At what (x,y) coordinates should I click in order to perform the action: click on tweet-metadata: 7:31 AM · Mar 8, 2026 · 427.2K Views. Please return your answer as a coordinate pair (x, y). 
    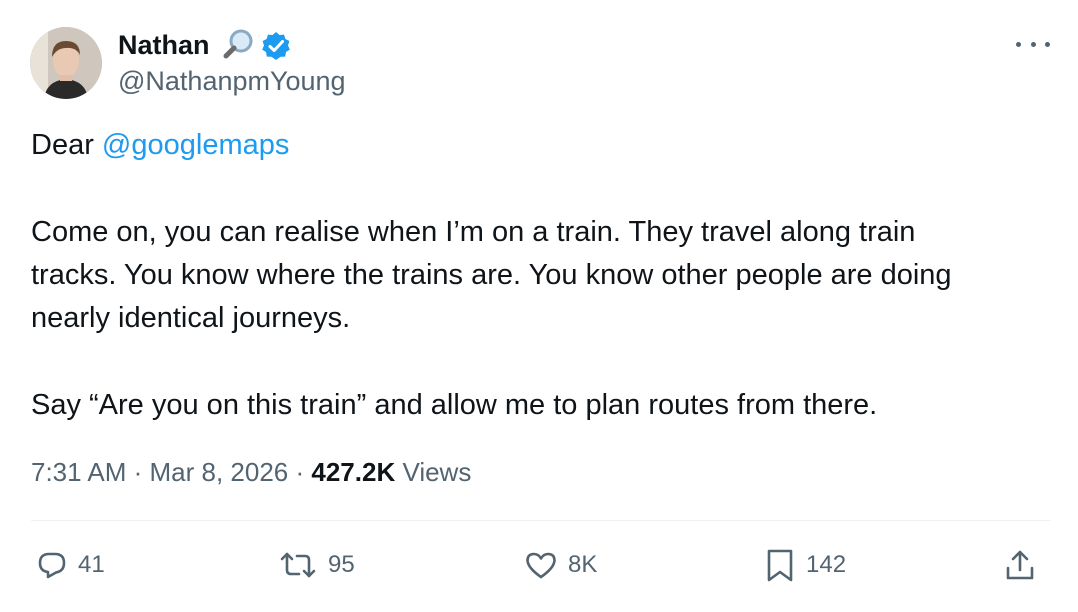
    Looking at the image, I should click on (251, 472).